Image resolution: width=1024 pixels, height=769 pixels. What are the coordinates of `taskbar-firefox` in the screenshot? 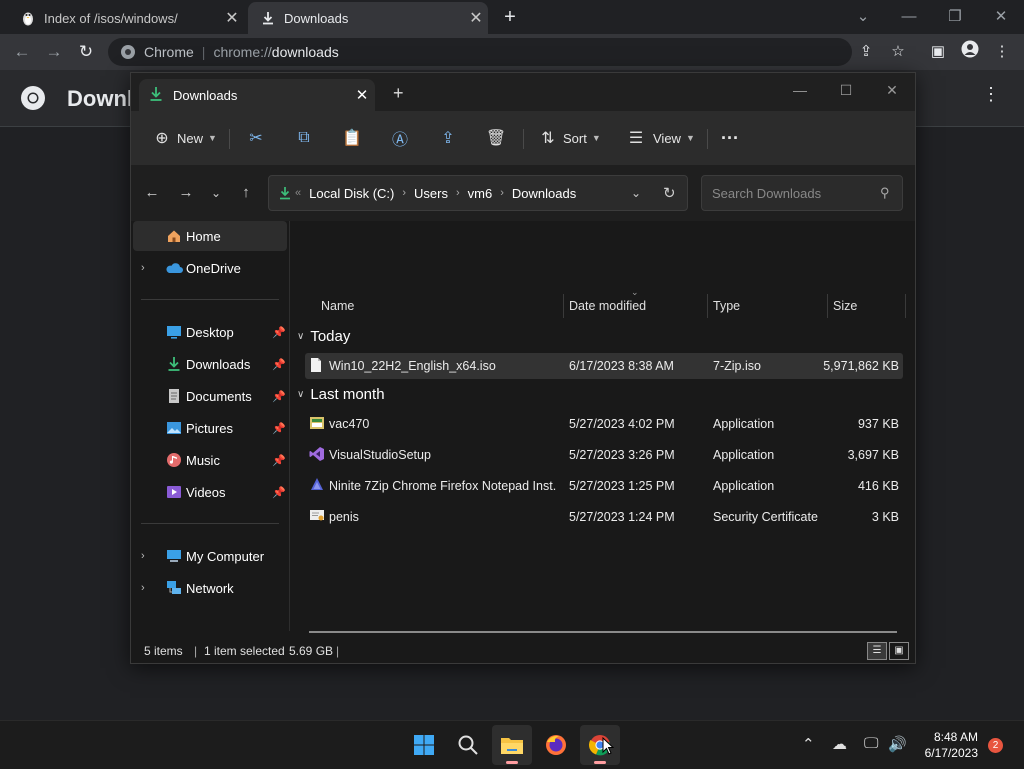 It's located at (556, 745).